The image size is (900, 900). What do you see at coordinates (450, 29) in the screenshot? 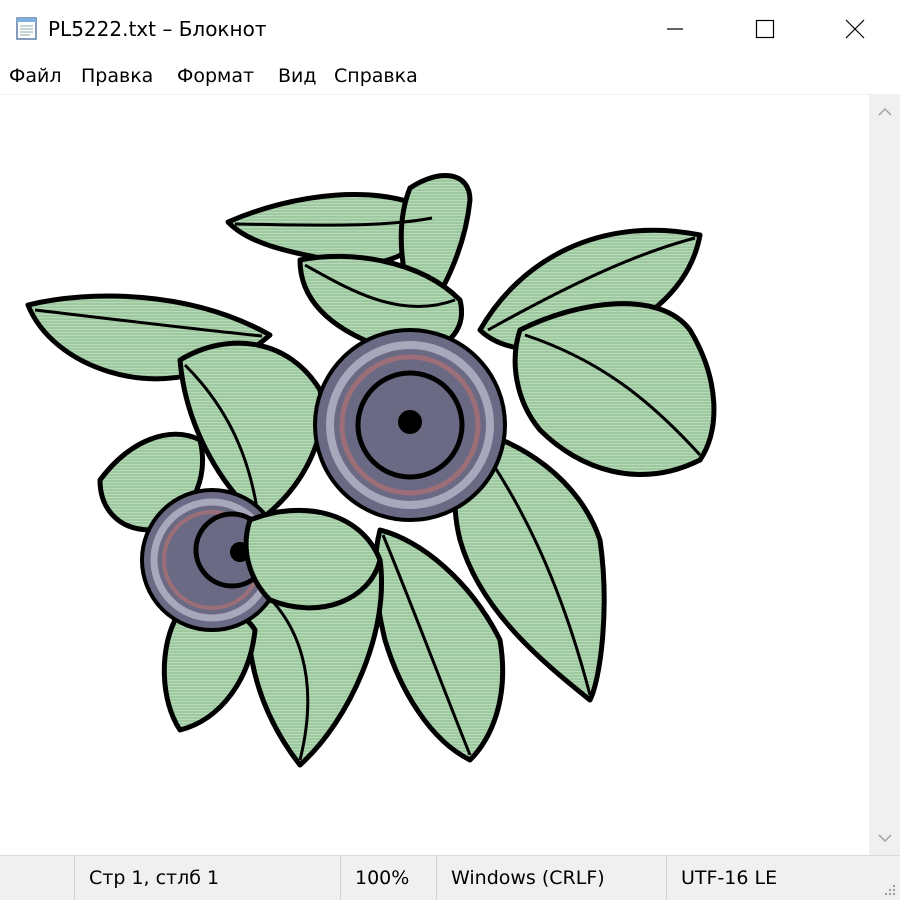
I see `title-bar: PL5222.txt – Блокнот` at bounding box center [450, 29].